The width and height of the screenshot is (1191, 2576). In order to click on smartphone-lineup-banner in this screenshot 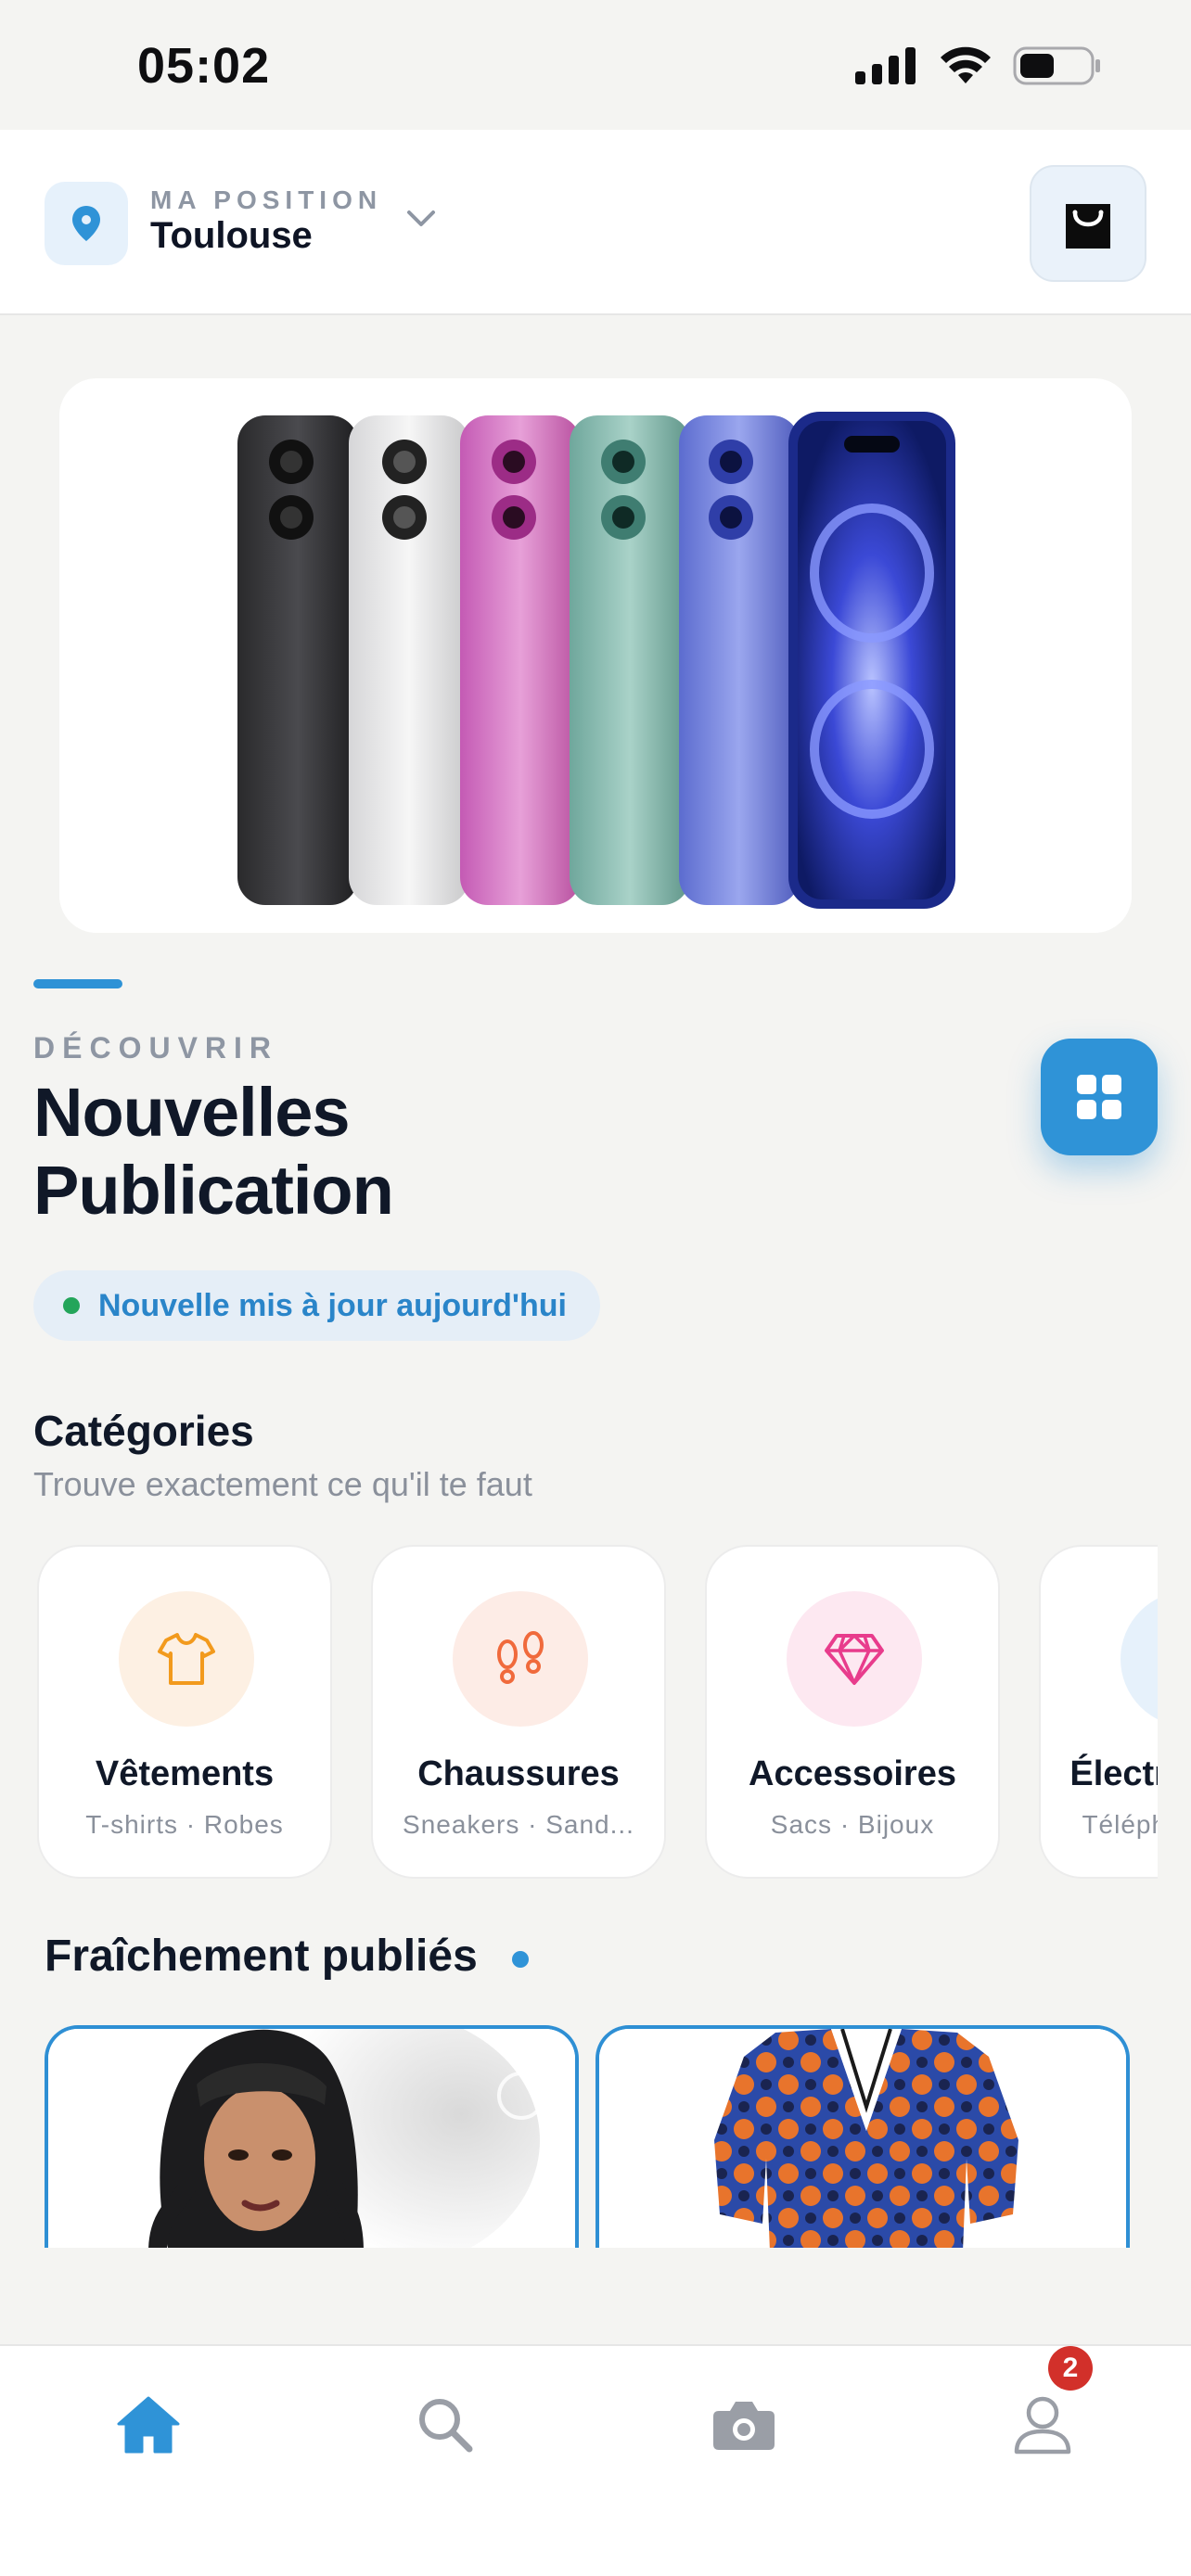, I will do `click(596, 660)`.